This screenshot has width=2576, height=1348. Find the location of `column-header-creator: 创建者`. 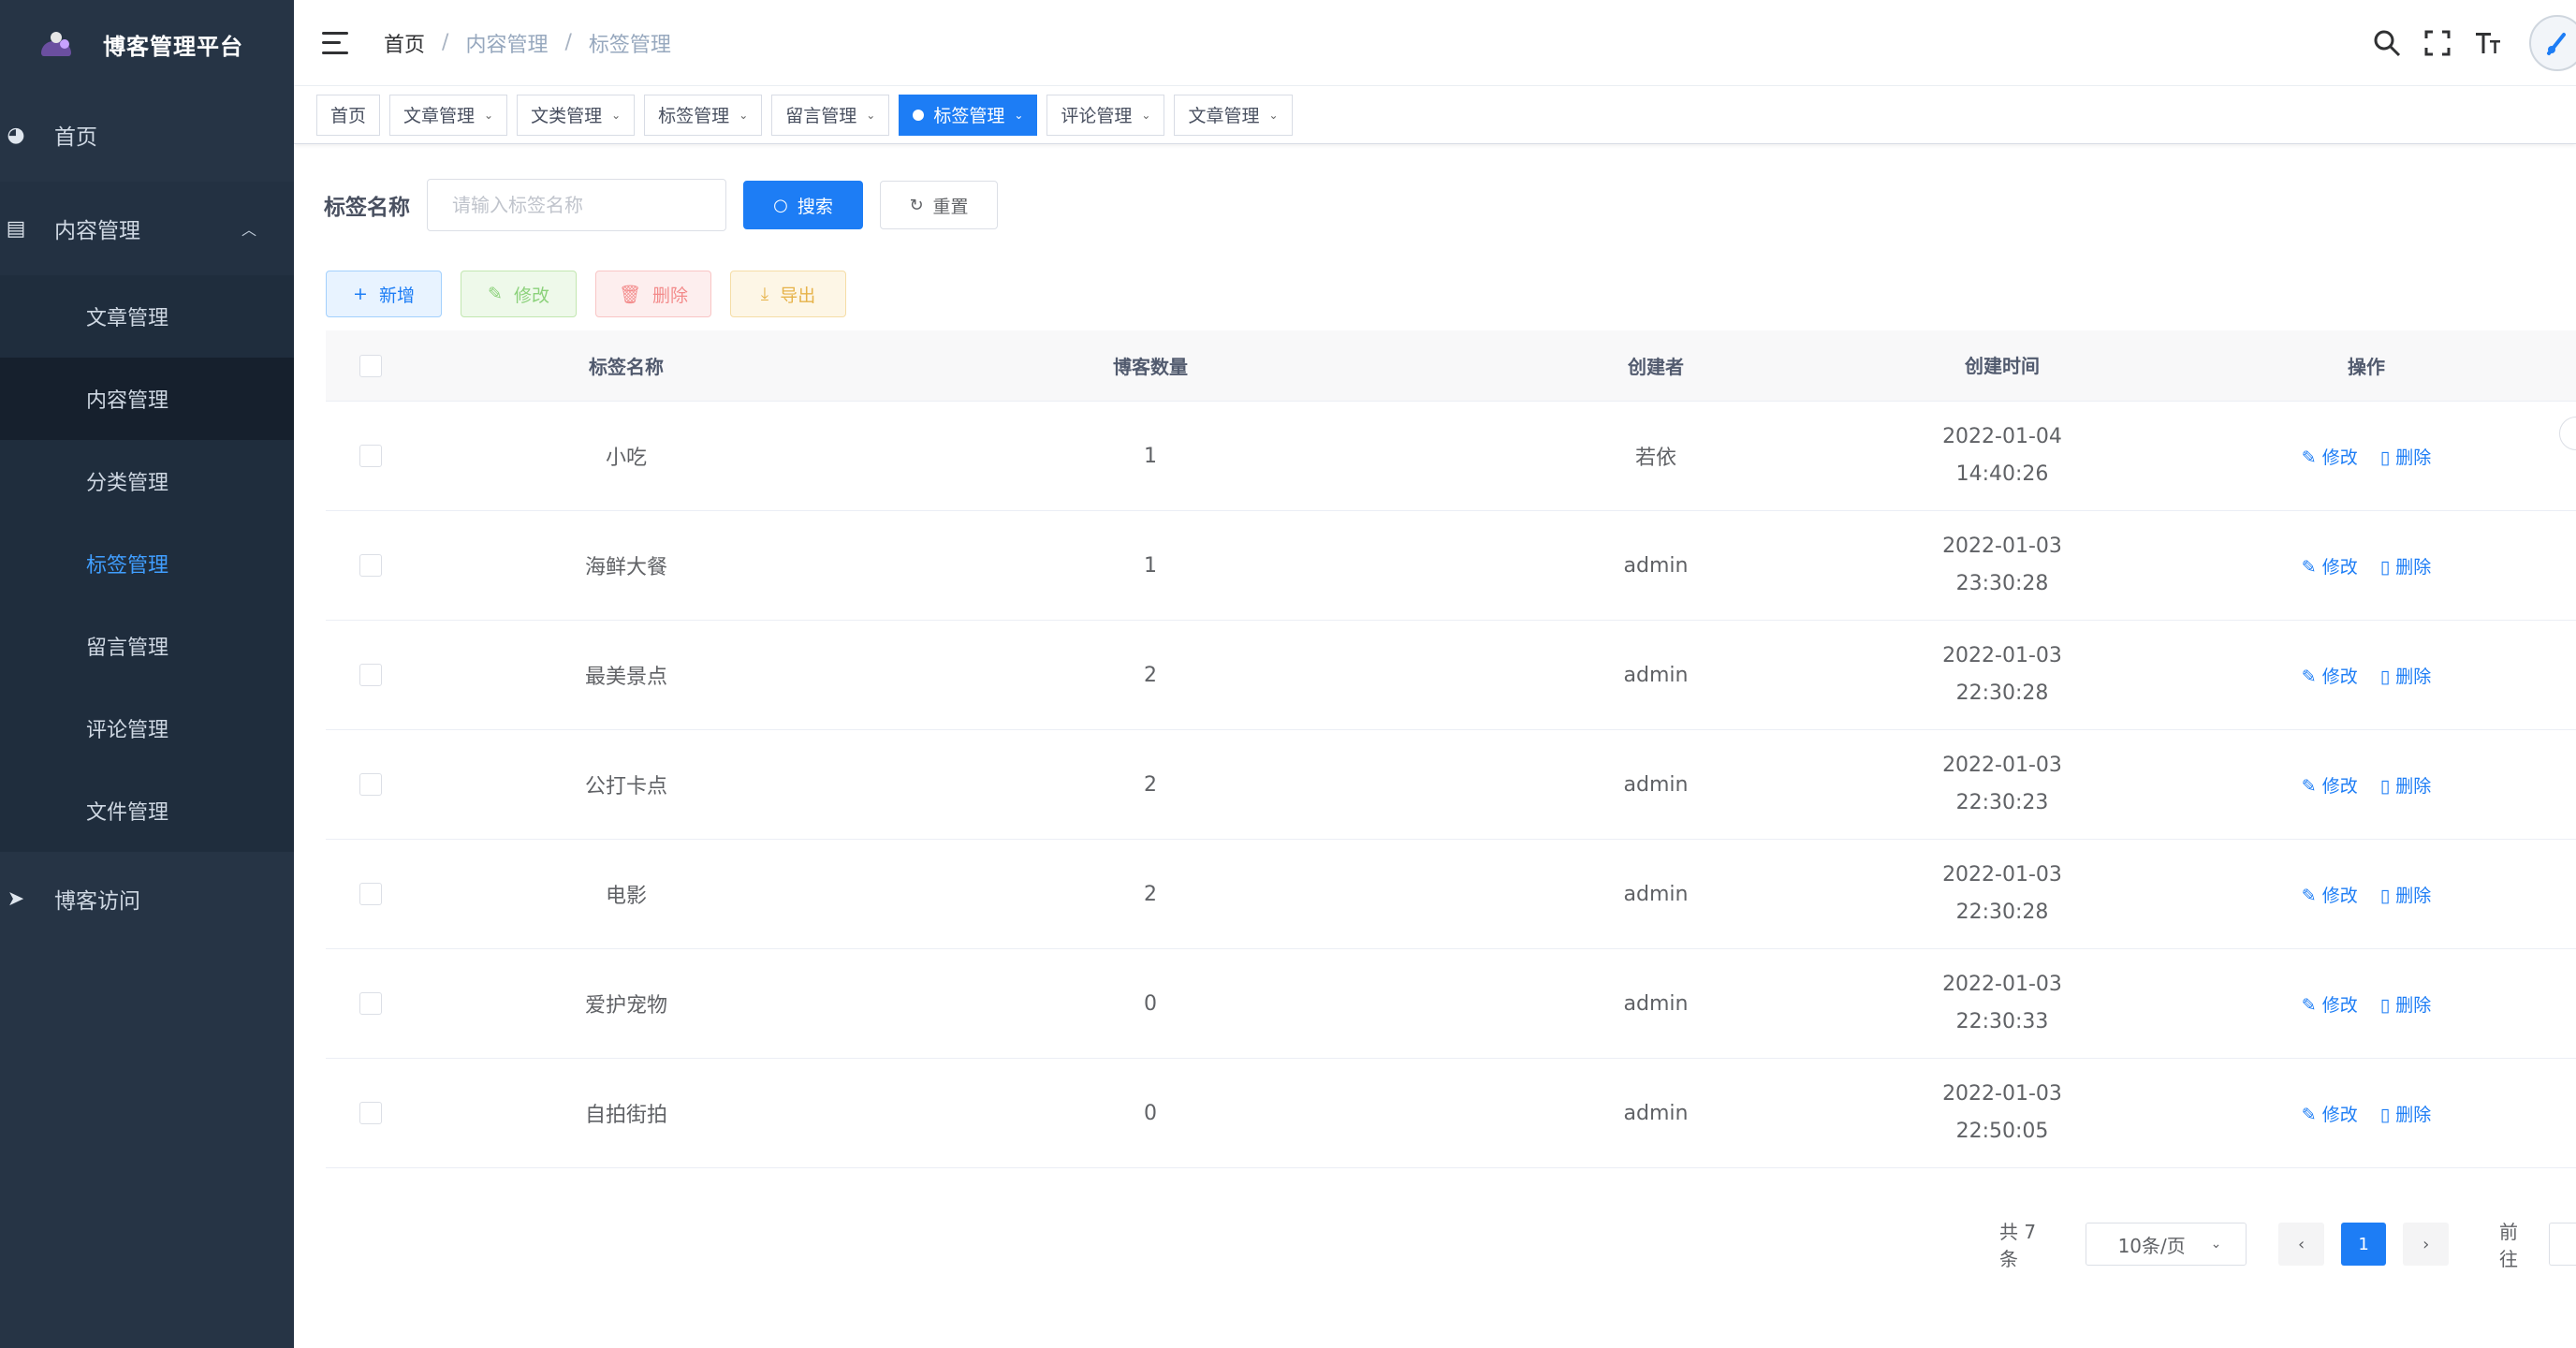

column-header-creator: 创建者 is located at coordinates (1656, 365).